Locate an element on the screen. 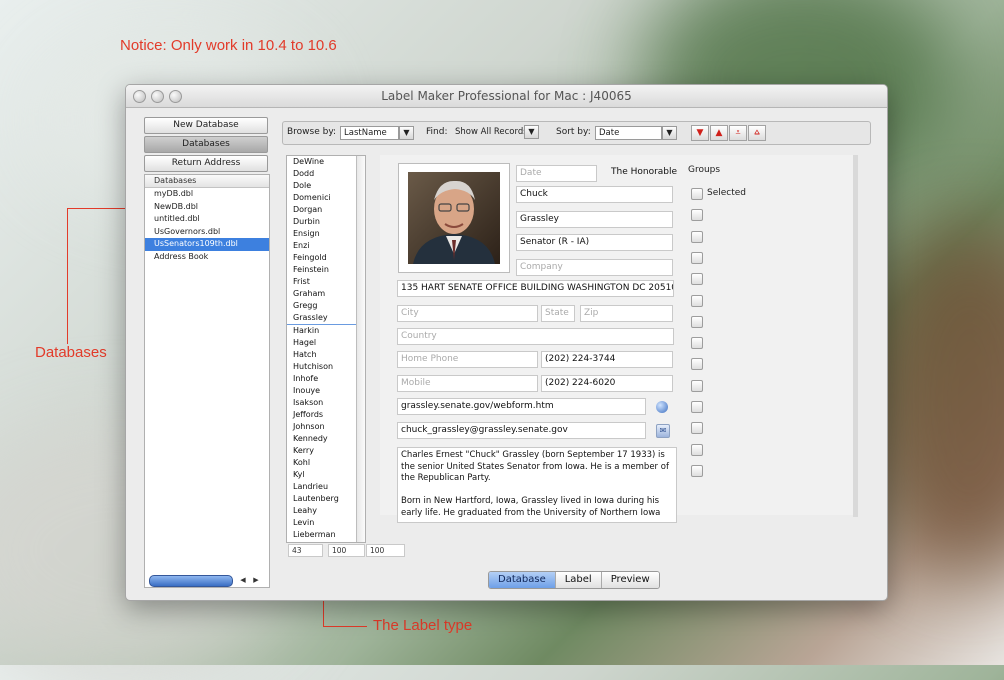  record-list-item: Durbin is located at coordinates (326, 222).